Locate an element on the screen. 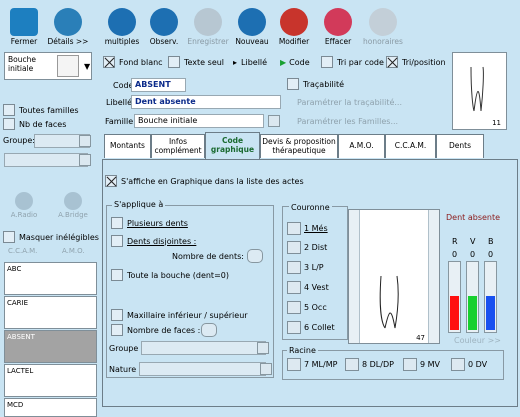 Image resolution: width=520 pixels, height=417 pixels. maxillaire-check: Maxillaire inférieur / supérieur is located at coordinates (179, 315).